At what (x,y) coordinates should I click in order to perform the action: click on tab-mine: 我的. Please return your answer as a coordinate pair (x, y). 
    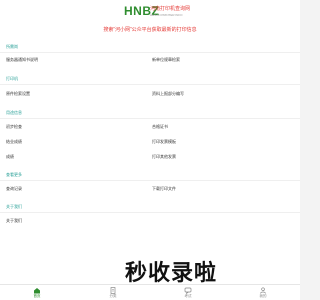
    Looking at the image, I should click on (263, 293).